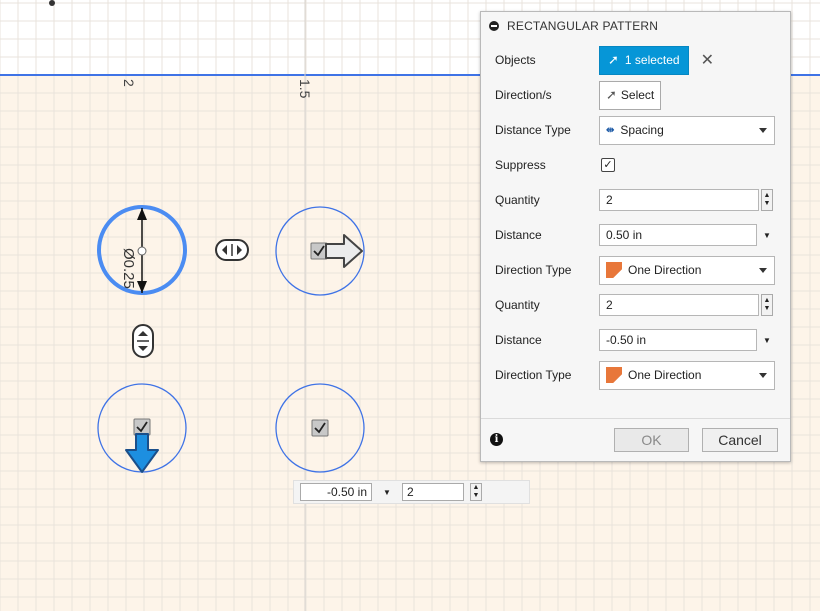 This screenshot has width=820, height=611. I want to click on quantity-input-2: 2, so click(679, 305).